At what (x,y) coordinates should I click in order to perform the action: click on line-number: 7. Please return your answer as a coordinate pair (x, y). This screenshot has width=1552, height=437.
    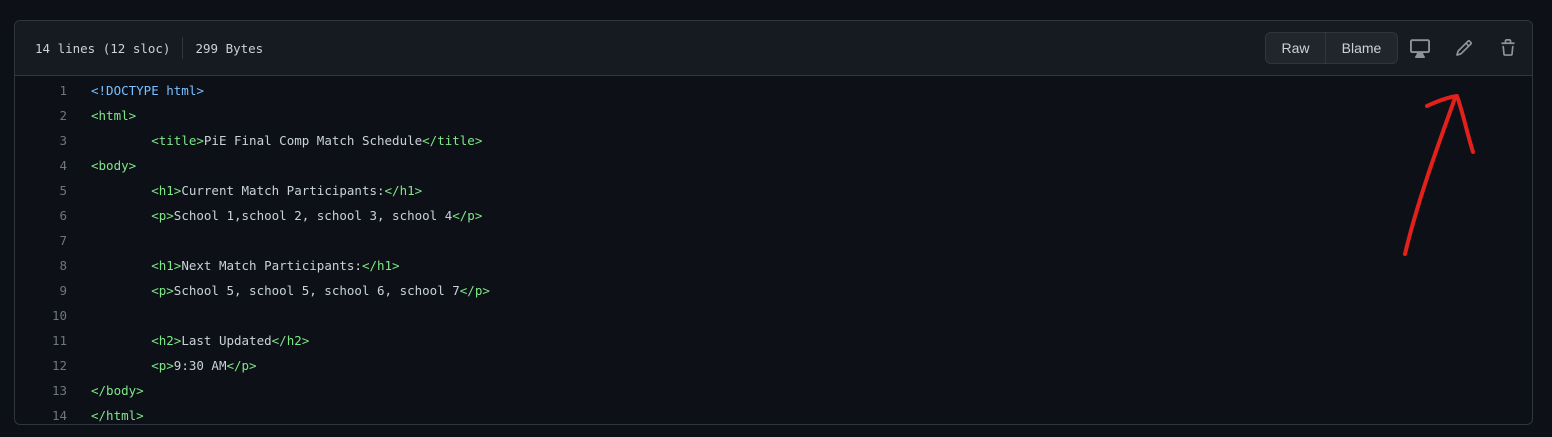
    Looking at the image, I should click on (41, 240).